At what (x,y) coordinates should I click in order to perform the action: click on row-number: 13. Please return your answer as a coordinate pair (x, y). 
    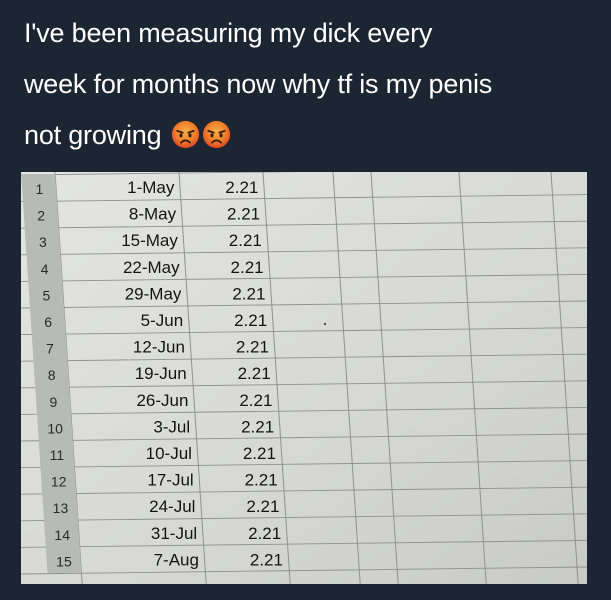
    Looking at the image, I should click on (61, 508).